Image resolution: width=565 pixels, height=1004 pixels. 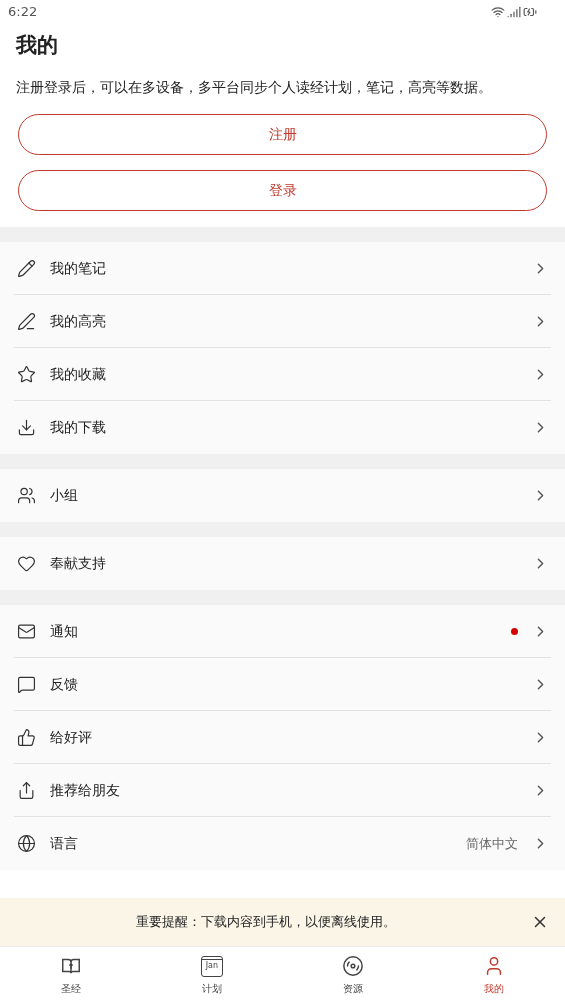 What do you see at coordinates (282, 268) in the screenshot?
I see `menu-item: 我的笔记` at bounding box center [282, 268].